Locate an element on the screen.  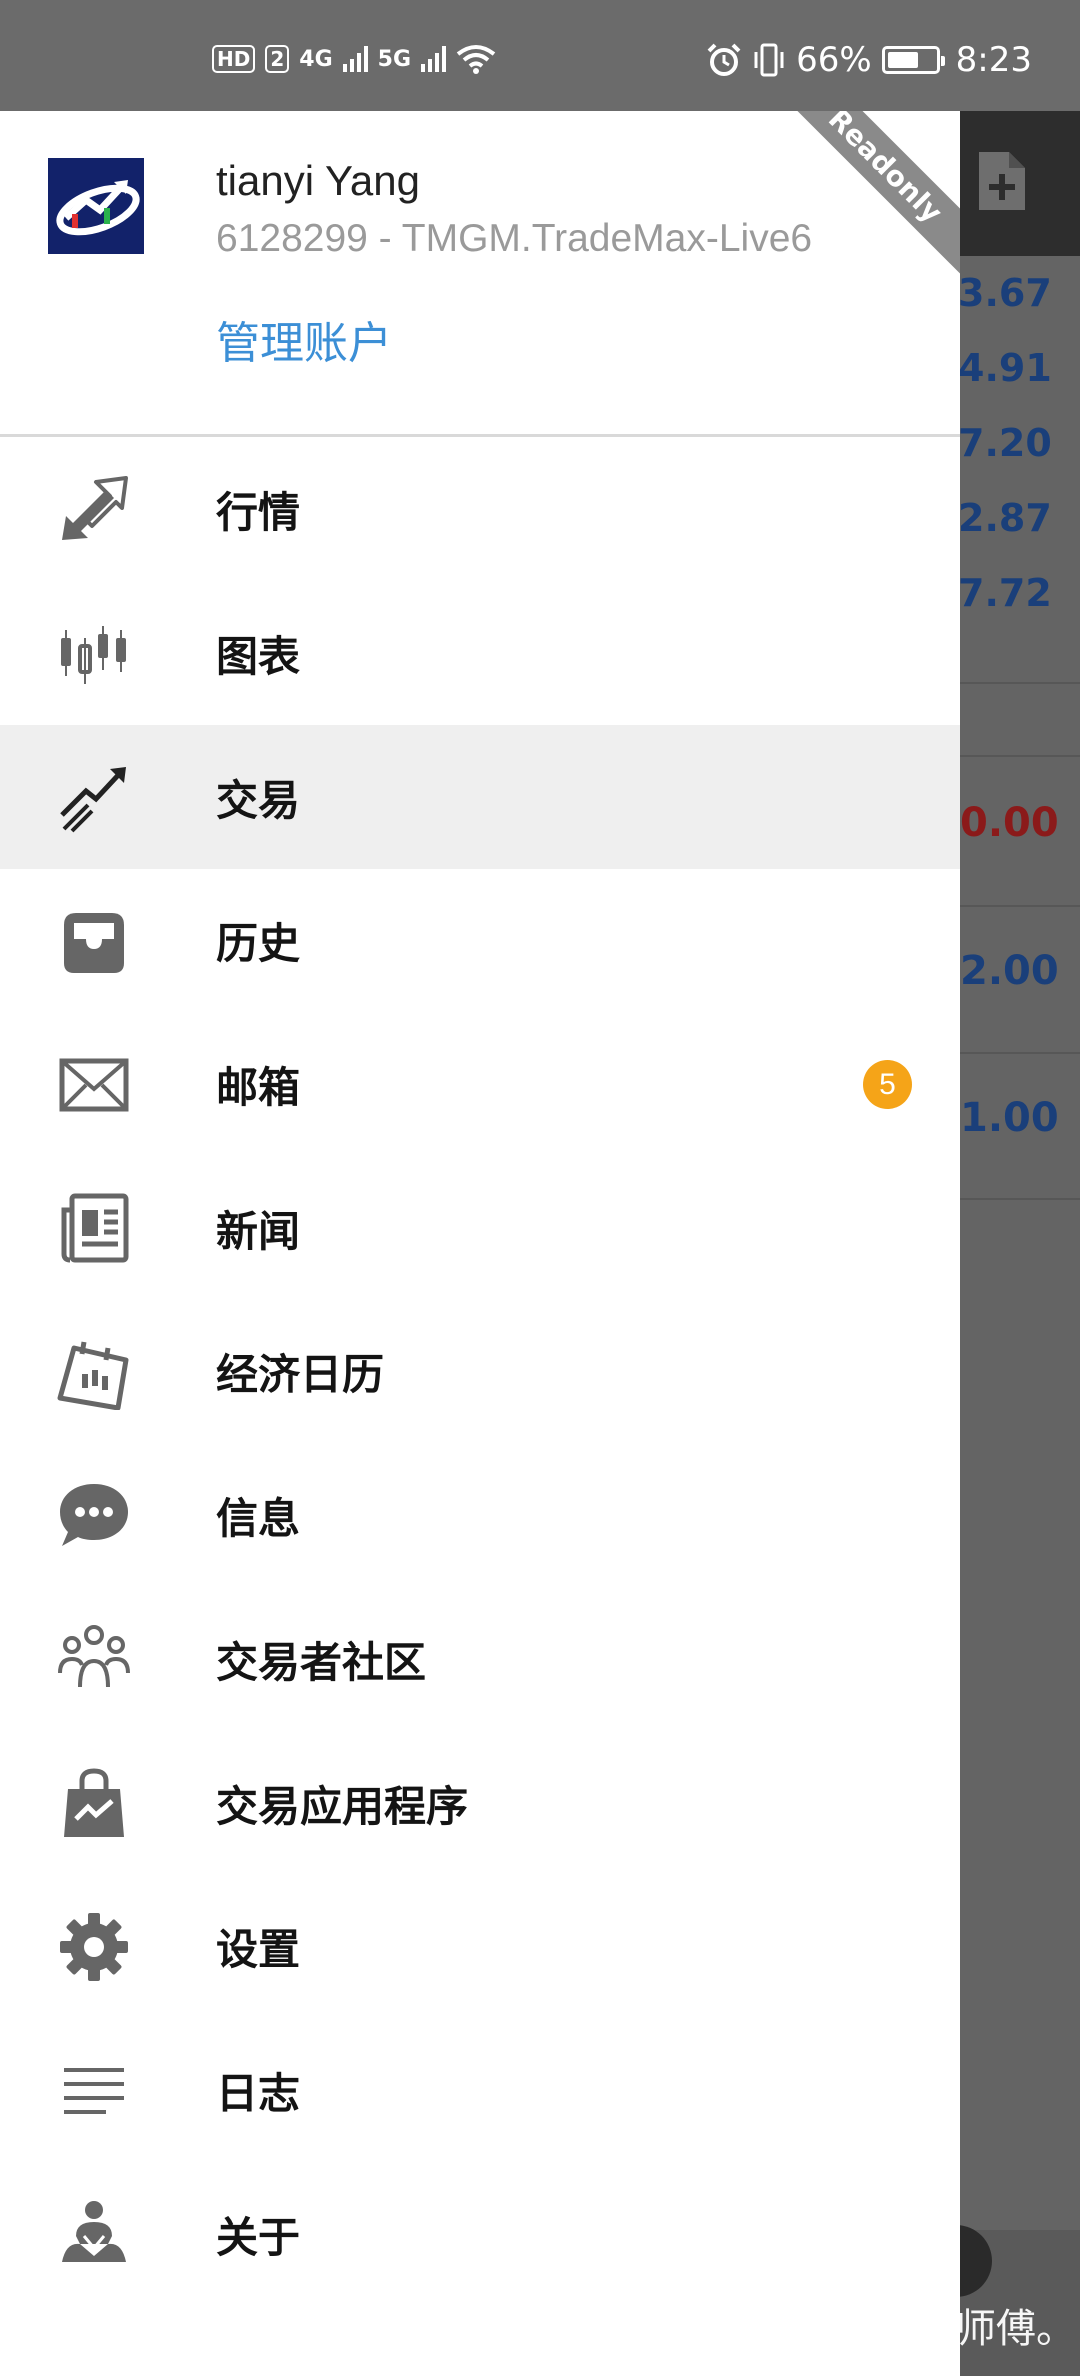
new-order-icon is located at coordinates (1001, 181).